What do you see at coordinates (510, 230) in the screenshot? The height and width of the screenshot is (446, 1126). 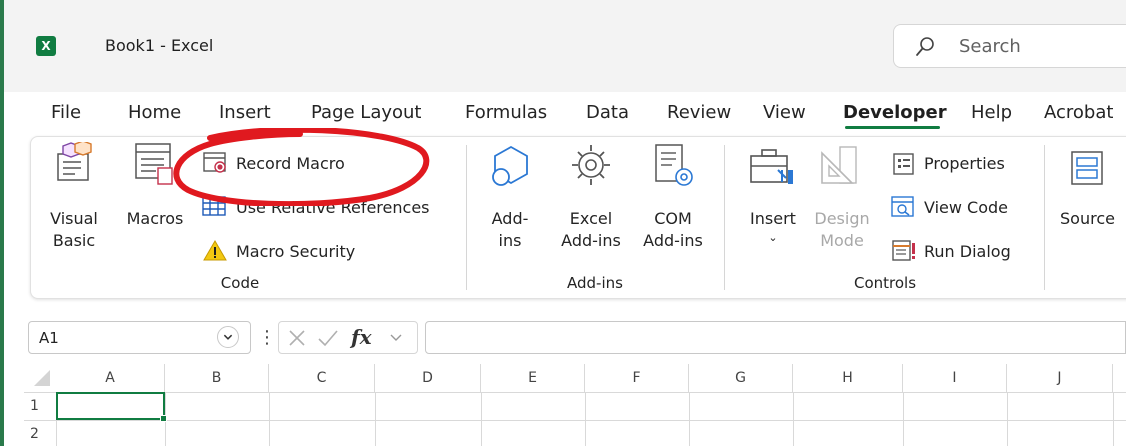 I see `addins-button: Add- ins` at bounding box center [510, 230].